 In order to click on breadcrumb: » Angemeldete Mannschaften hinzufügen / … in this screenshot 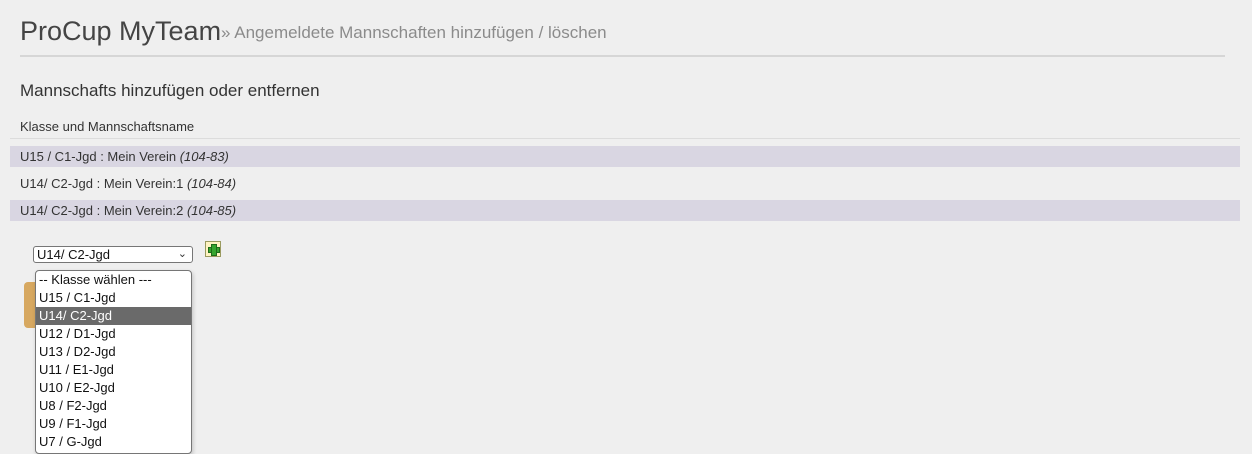, I will do `click(414, 32)`.